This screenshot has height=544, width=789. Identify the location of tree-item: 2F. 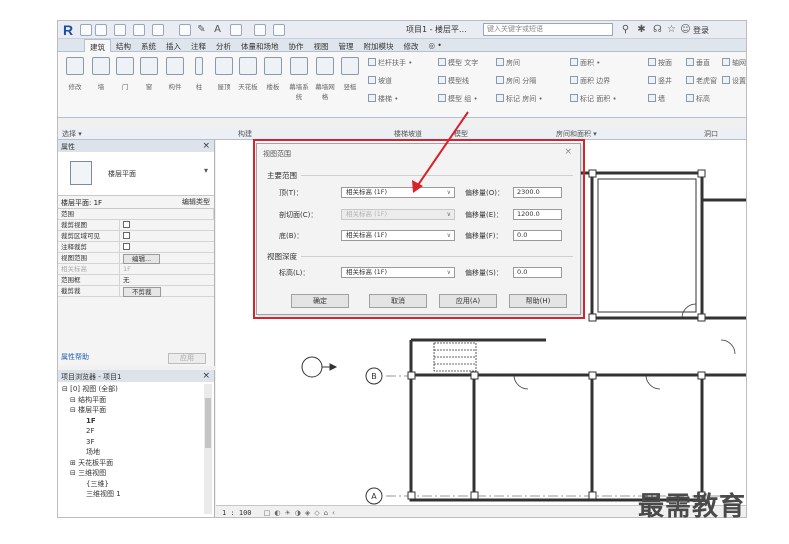
(136, 431).